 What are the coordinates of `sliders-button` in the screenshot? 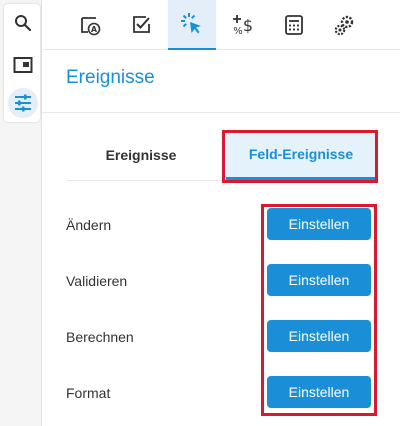 It's located at (23, 103).